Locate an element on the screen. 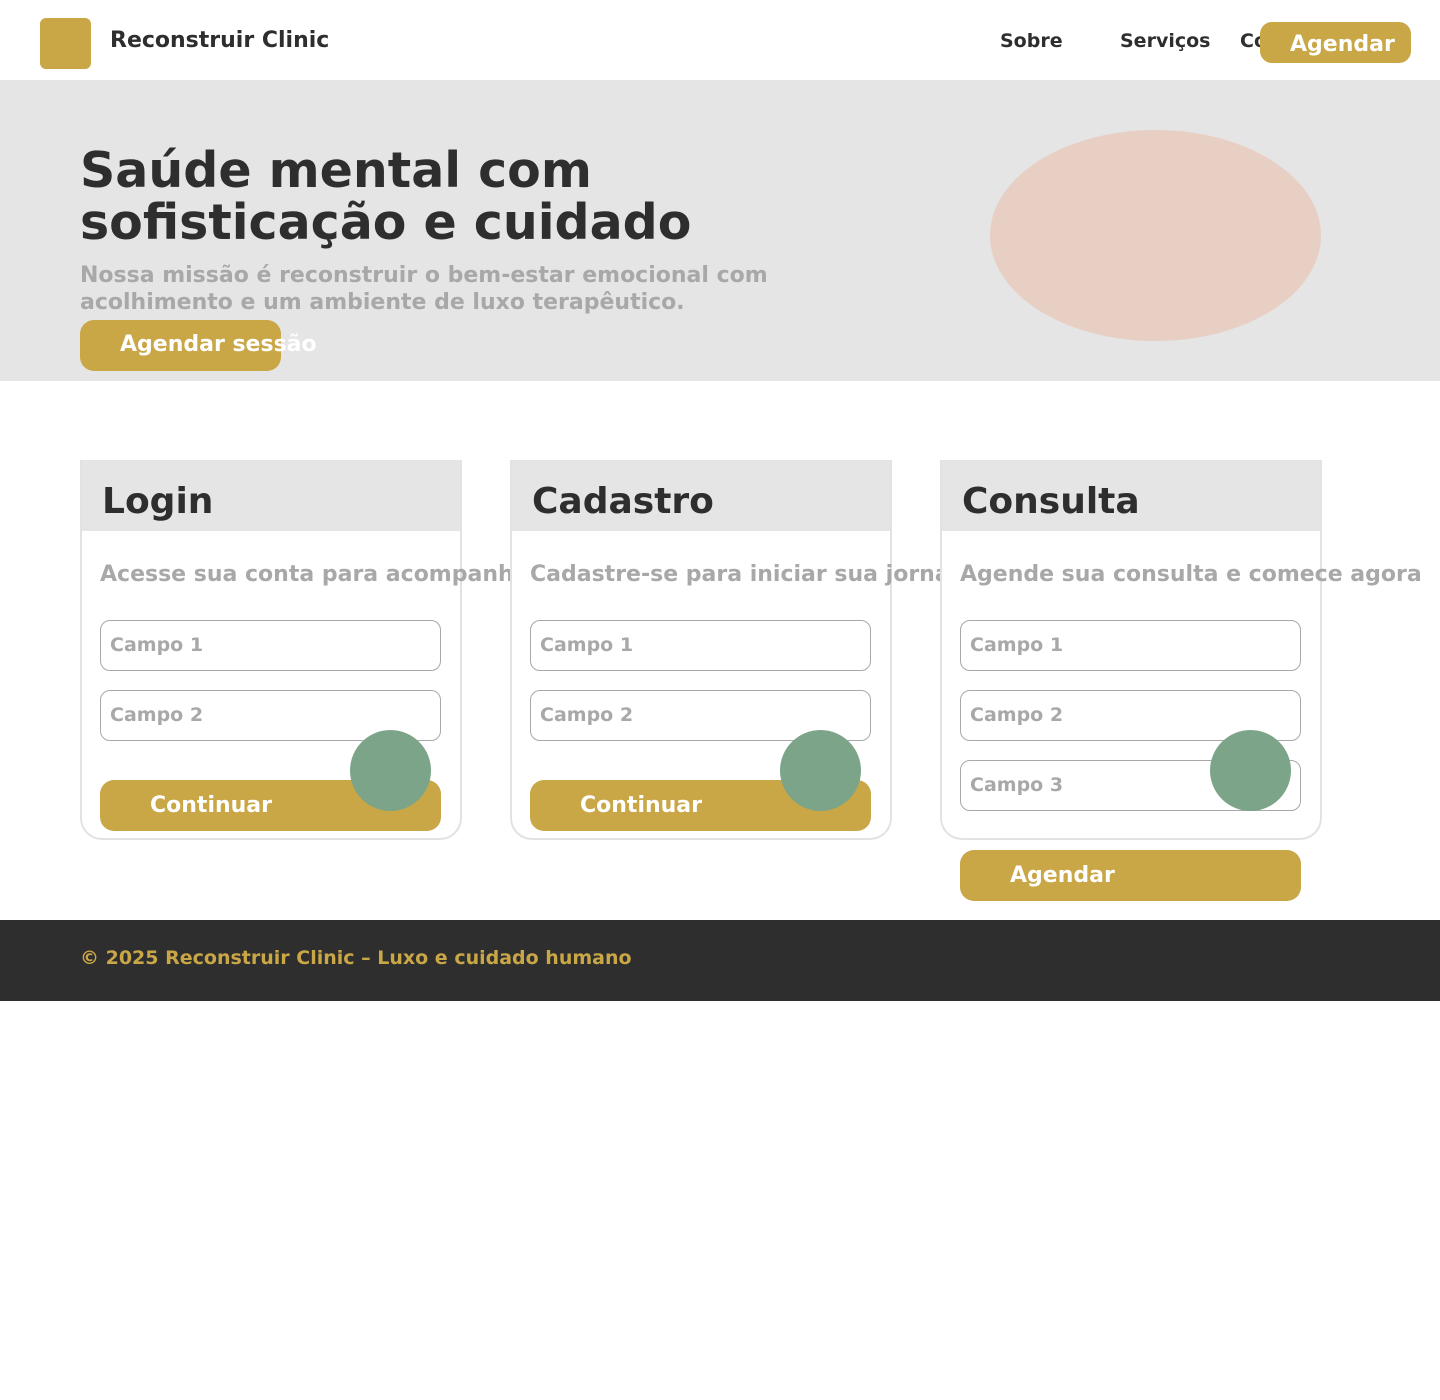 This screenshot has height=1400, width=1440. consulta-field-1-placeholder: Campo 1 is located at coordinates (1017, 645).